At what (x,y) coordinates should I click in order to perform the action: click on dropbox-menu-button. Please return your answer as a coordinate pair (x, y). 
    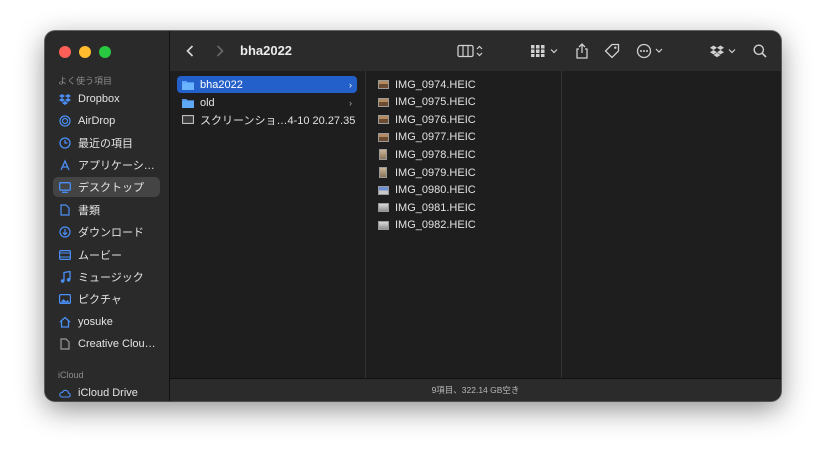
    Looking at the image, I should click on (724, 51).